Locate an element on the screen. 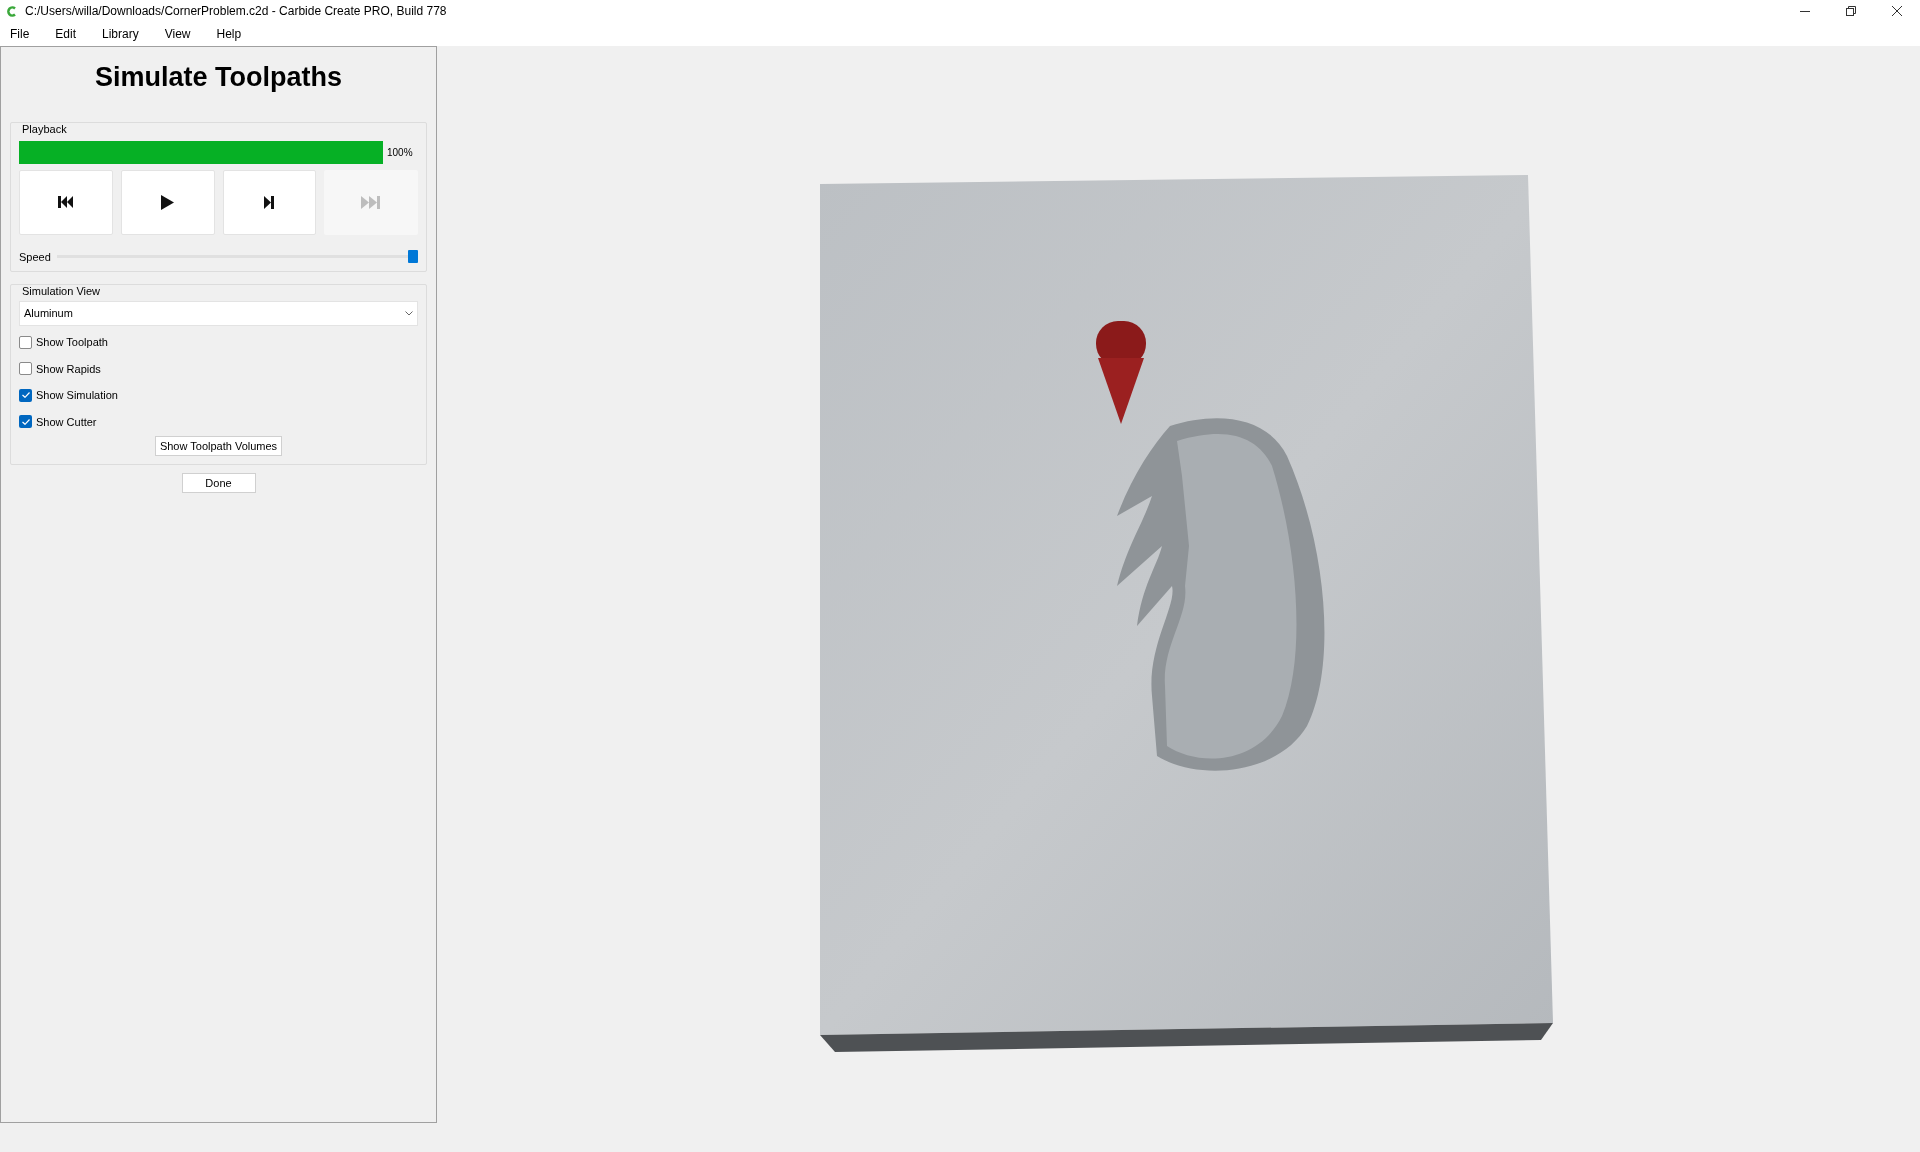 The image size is (1920, 1152). slider-thumb is located at coordinates (413, 257).